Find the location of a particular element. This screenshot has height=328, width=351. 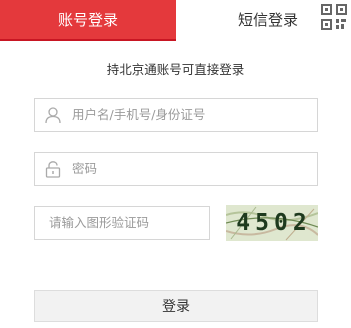

tab-account-login-label: 账号登录 is located at coordinates (87, 20).